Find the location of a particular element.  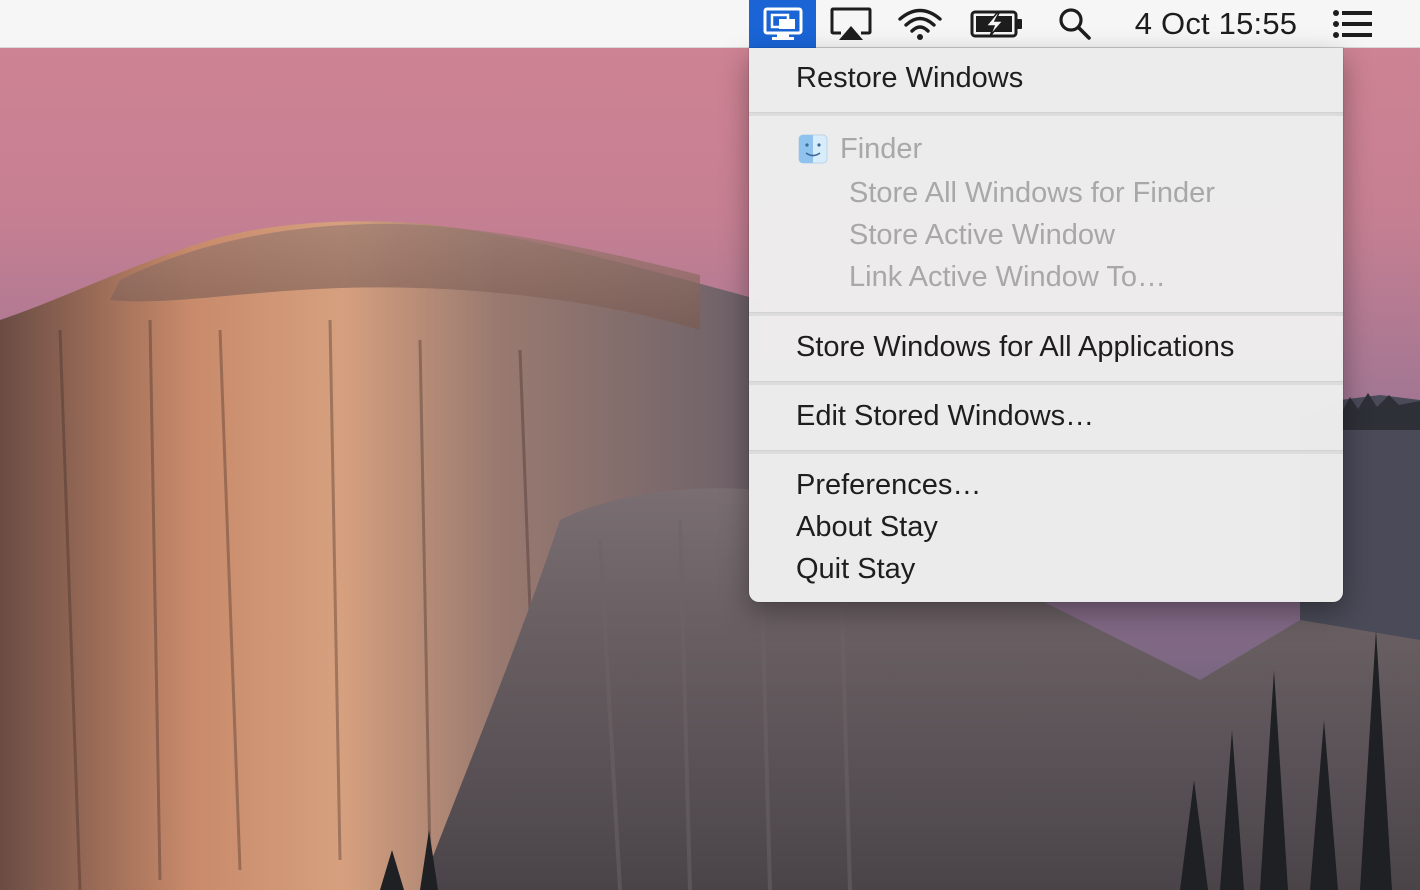

spotlight-menu-extra is located at coordinates (1075, 24).